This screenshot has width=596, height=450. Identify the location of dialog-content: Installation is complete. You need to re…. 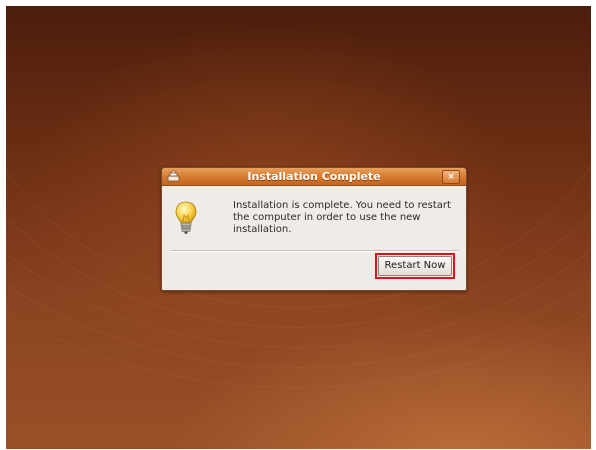
(314, 217).